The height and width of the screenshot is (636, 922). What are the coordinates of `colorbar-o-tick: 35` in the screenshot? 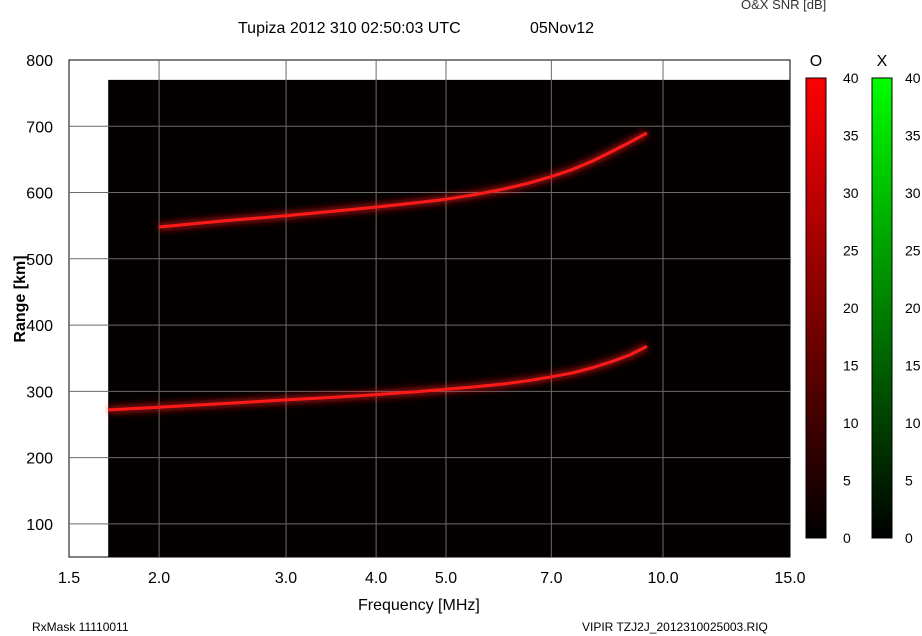 It's located at (851, 136).